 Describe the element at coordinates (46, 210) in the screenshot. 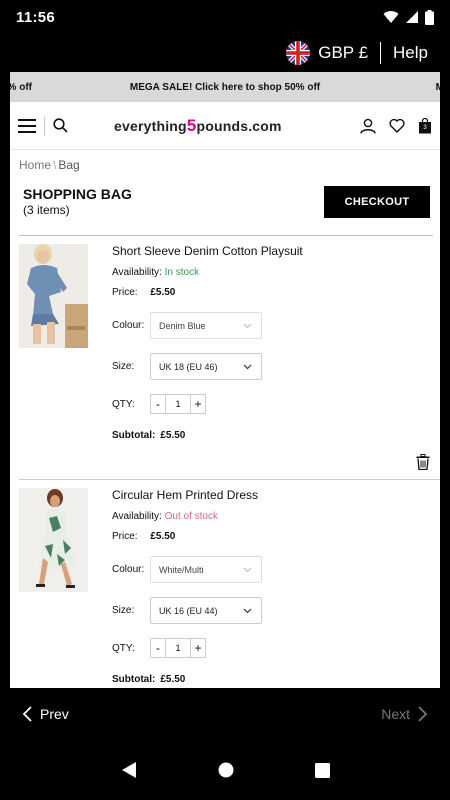

I see `item-count: (3 items)` at that location.